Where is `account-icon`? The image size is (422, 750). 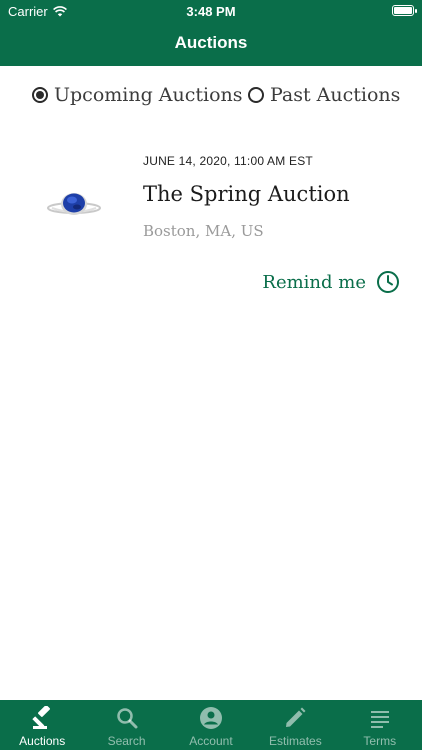 account-icon is located at coordinates (210, 718).